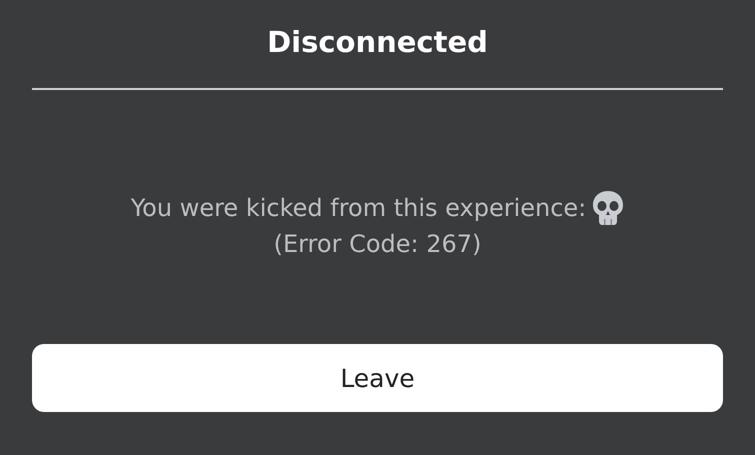 Image resolution: width=755 pixels, height=455 pixels. Describe the element at coordinates (358, 208) in the screenshot. I see `message-text: You were kicked from this experience:` at that location.